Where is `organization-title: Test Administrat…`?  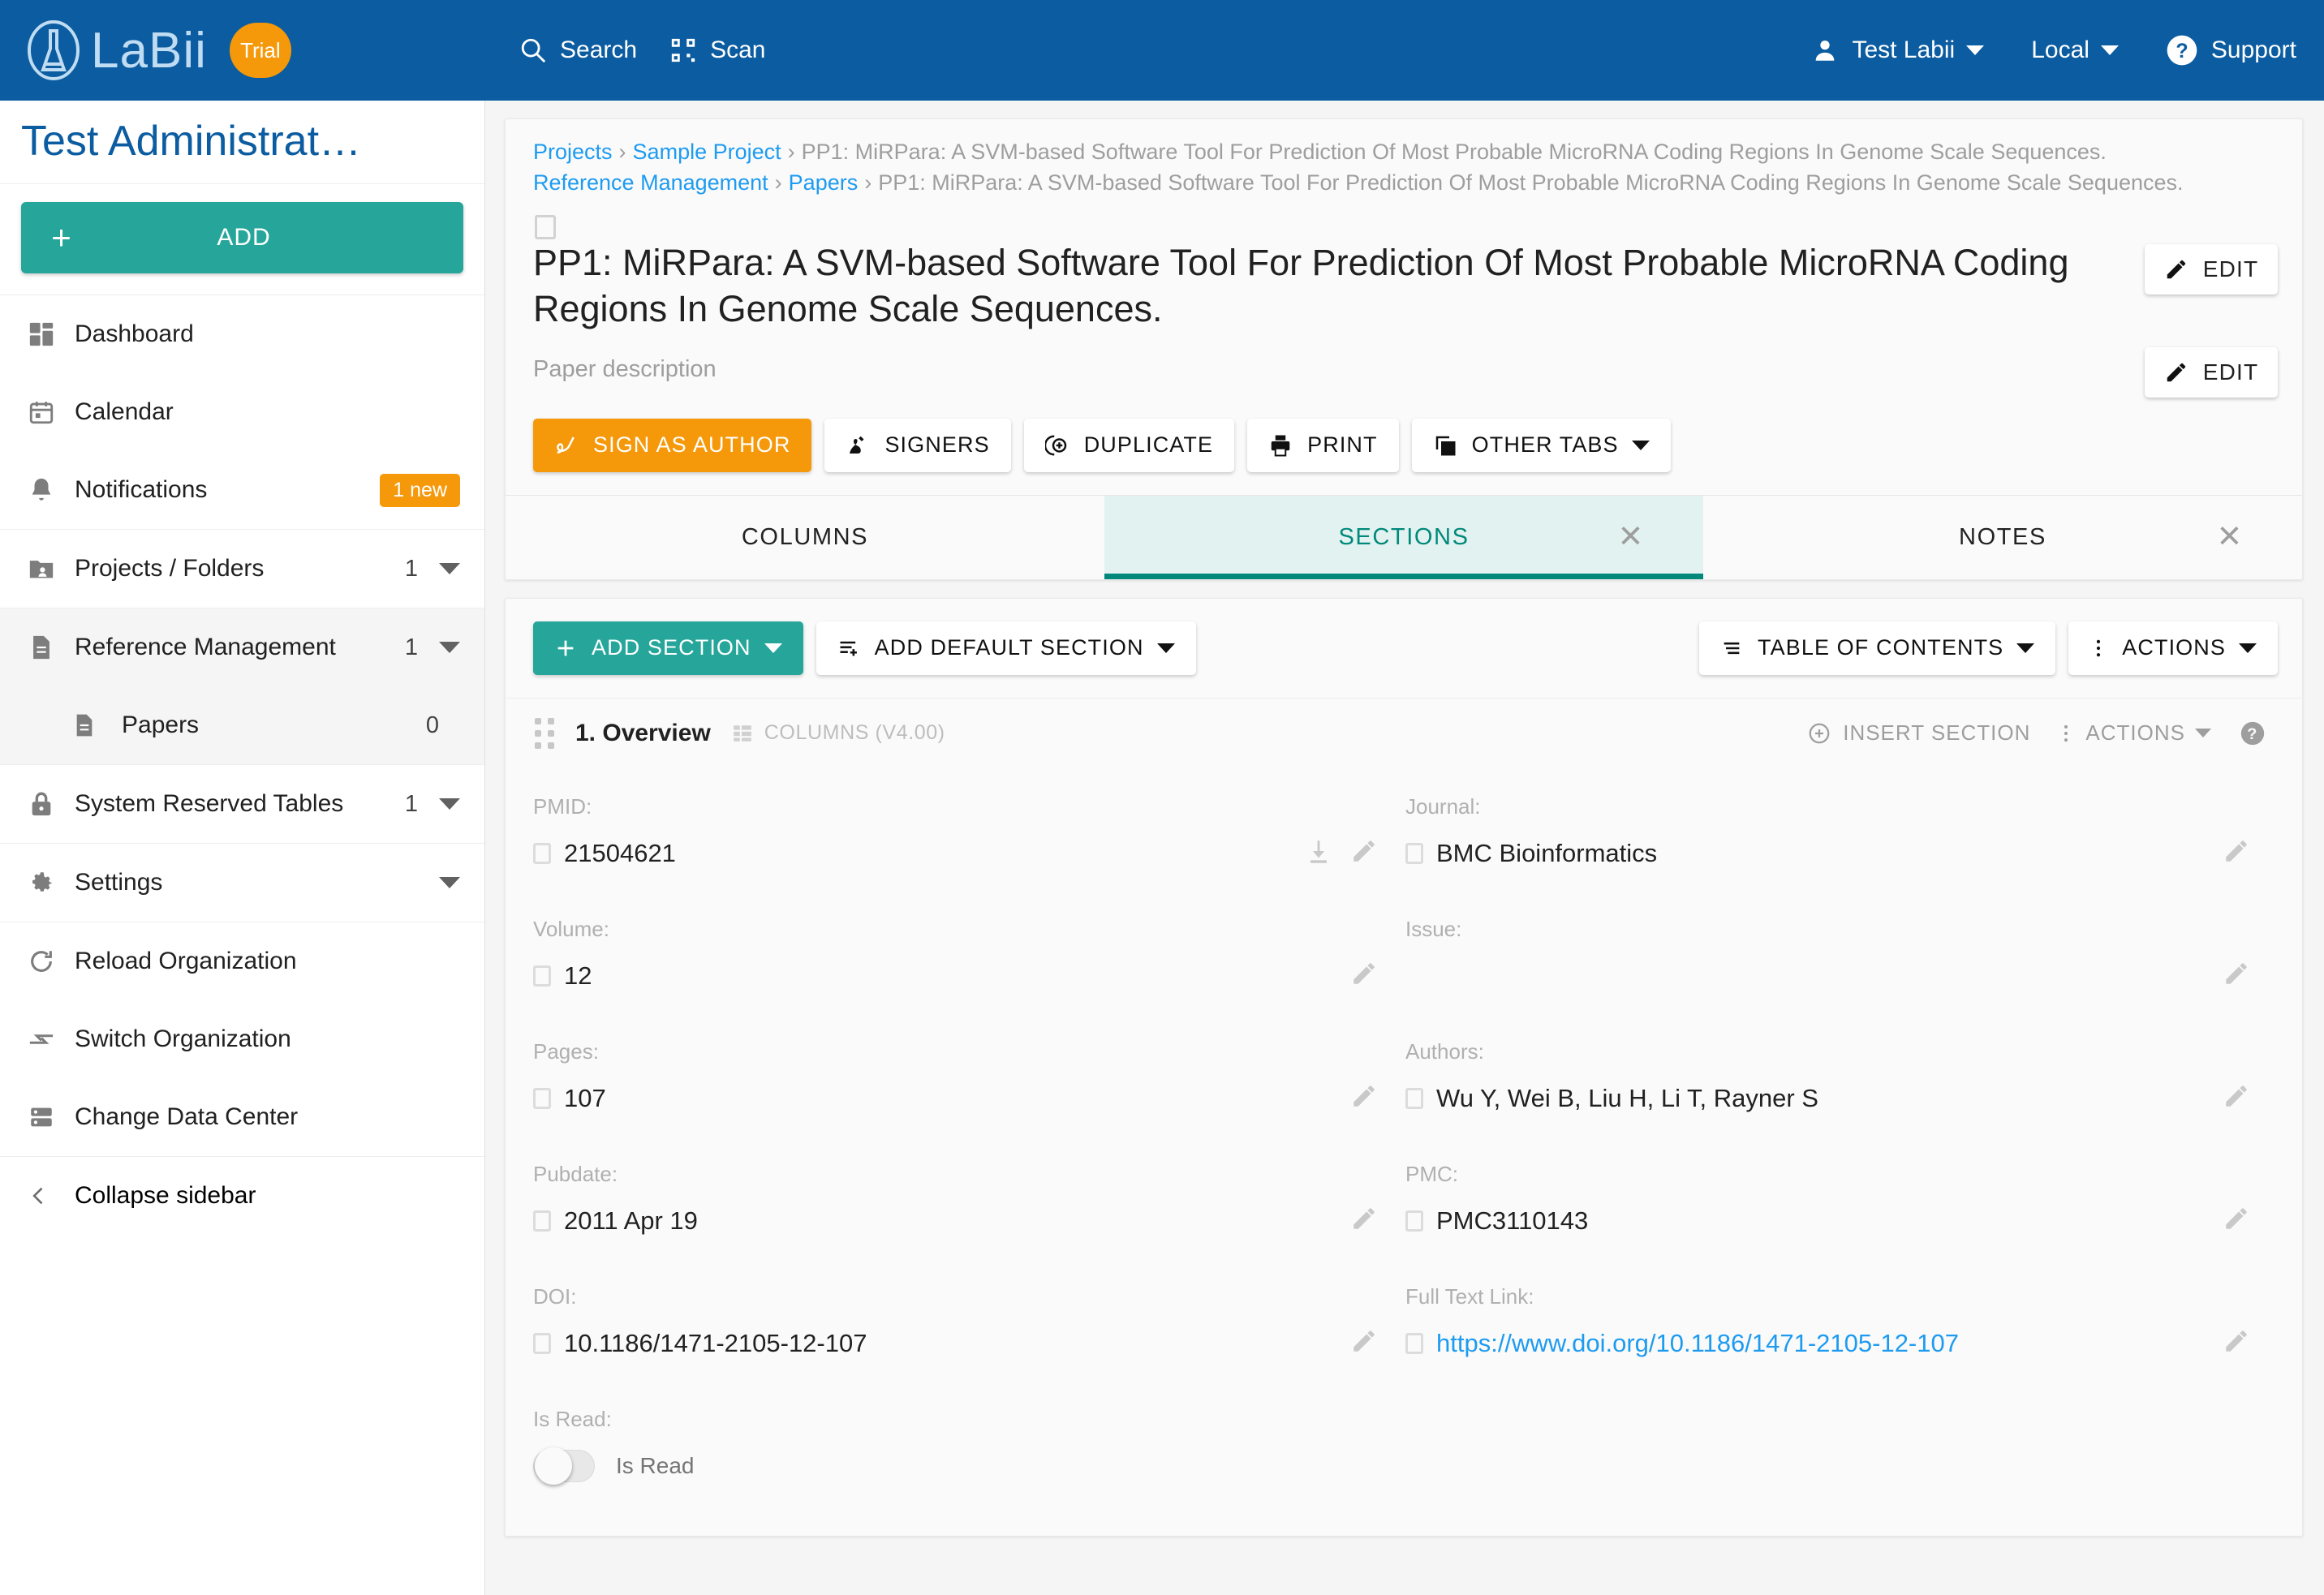 organization-title: Test Administrat… is located at coordinates (242, 142).